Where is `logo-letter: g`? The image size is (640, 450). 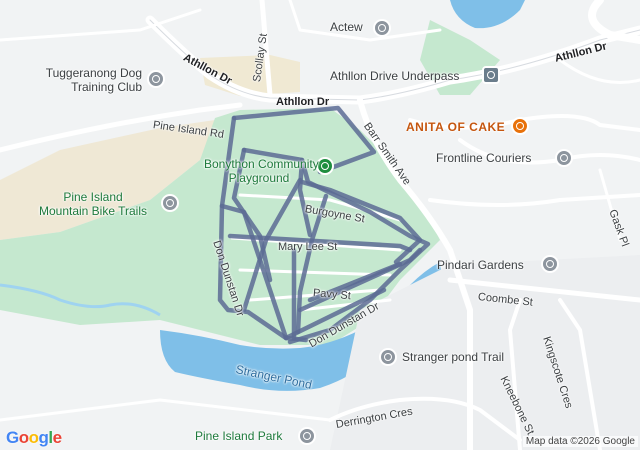 logo-letter: g is located at coordinates (43, 437).